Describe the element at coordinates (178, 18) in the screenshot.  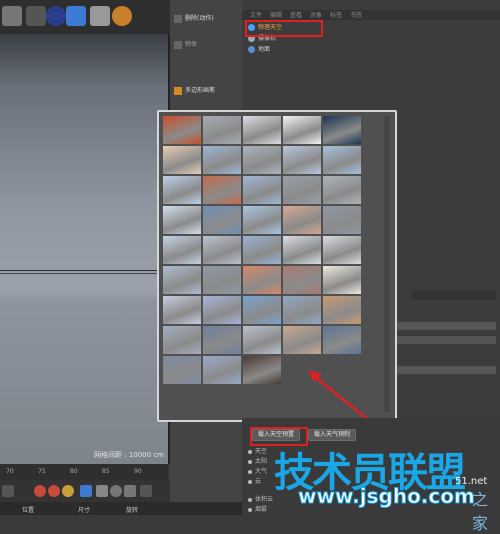
I see `delete-icon` at that location.